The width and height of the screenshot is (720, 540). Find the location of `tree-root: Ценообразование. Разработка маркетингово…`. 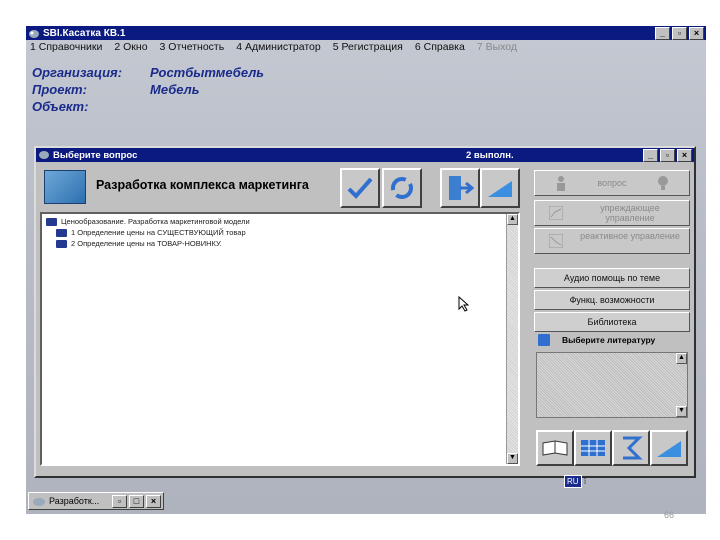

tree-root: Ценообразование. Разработка маркетингово… is located at coordinates (148, 222).